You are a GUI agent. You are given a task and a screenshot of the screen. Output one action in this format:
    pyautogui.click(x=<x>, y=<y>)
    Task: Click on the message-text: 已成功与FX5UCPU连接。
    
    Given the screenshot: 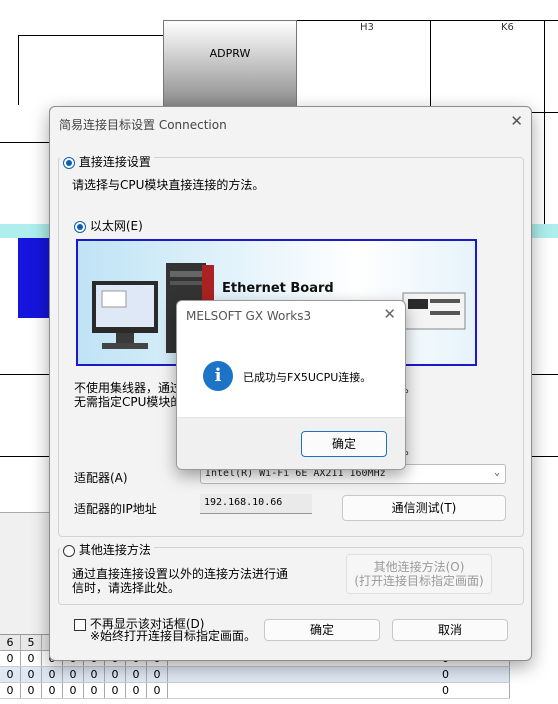 What is the action you would take?
    pyautogui.click(x=307, y=377)
    